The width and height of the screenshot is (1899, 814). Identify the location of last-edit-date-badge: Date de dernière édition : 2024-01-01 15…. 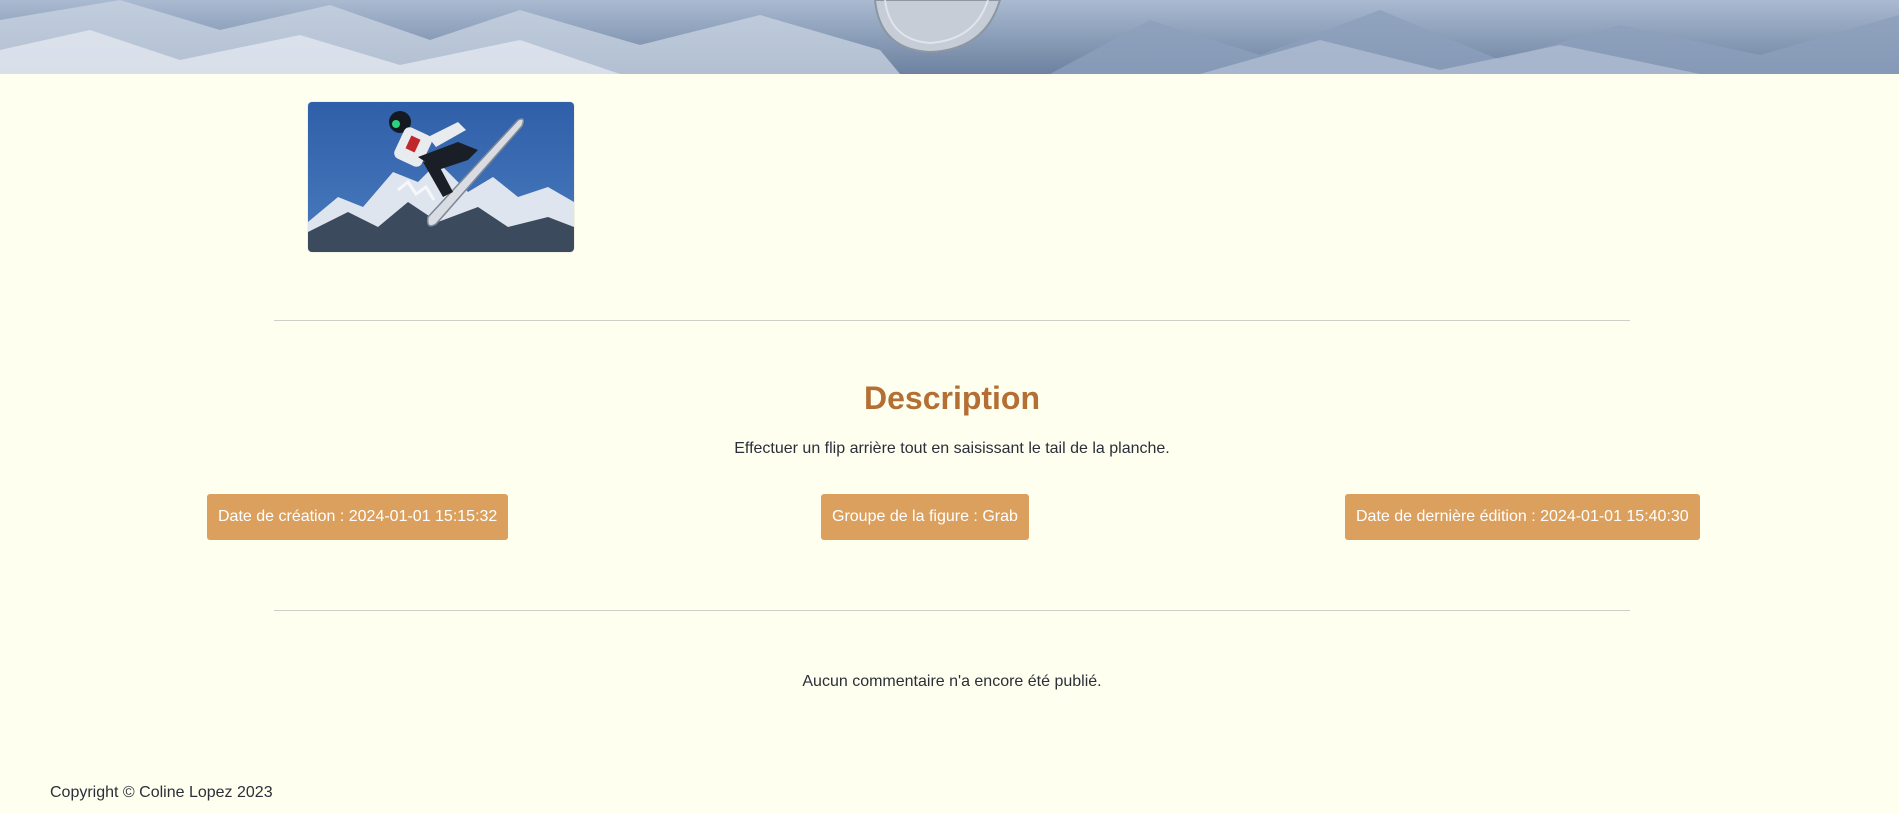
(1522, 517).